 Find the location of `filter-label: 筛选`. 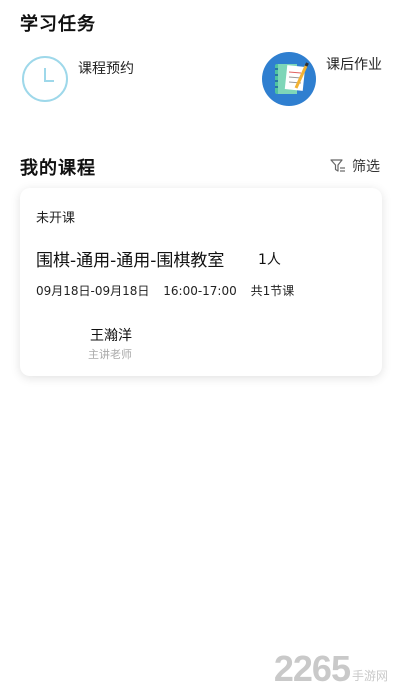

filter-label: 筛选 is located at coordinates (366, 167).